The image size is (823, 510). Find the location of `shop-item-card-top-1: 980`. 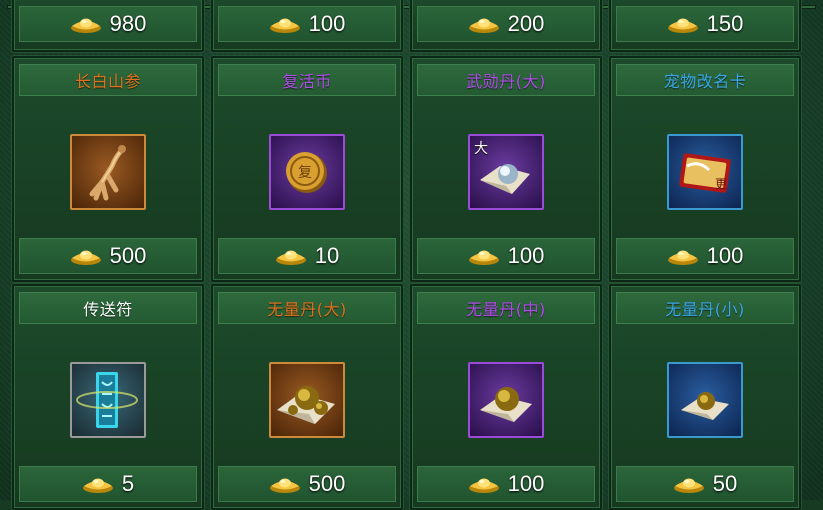

shop-item-card-top-1: 980 is located at coordinates (108, 26).